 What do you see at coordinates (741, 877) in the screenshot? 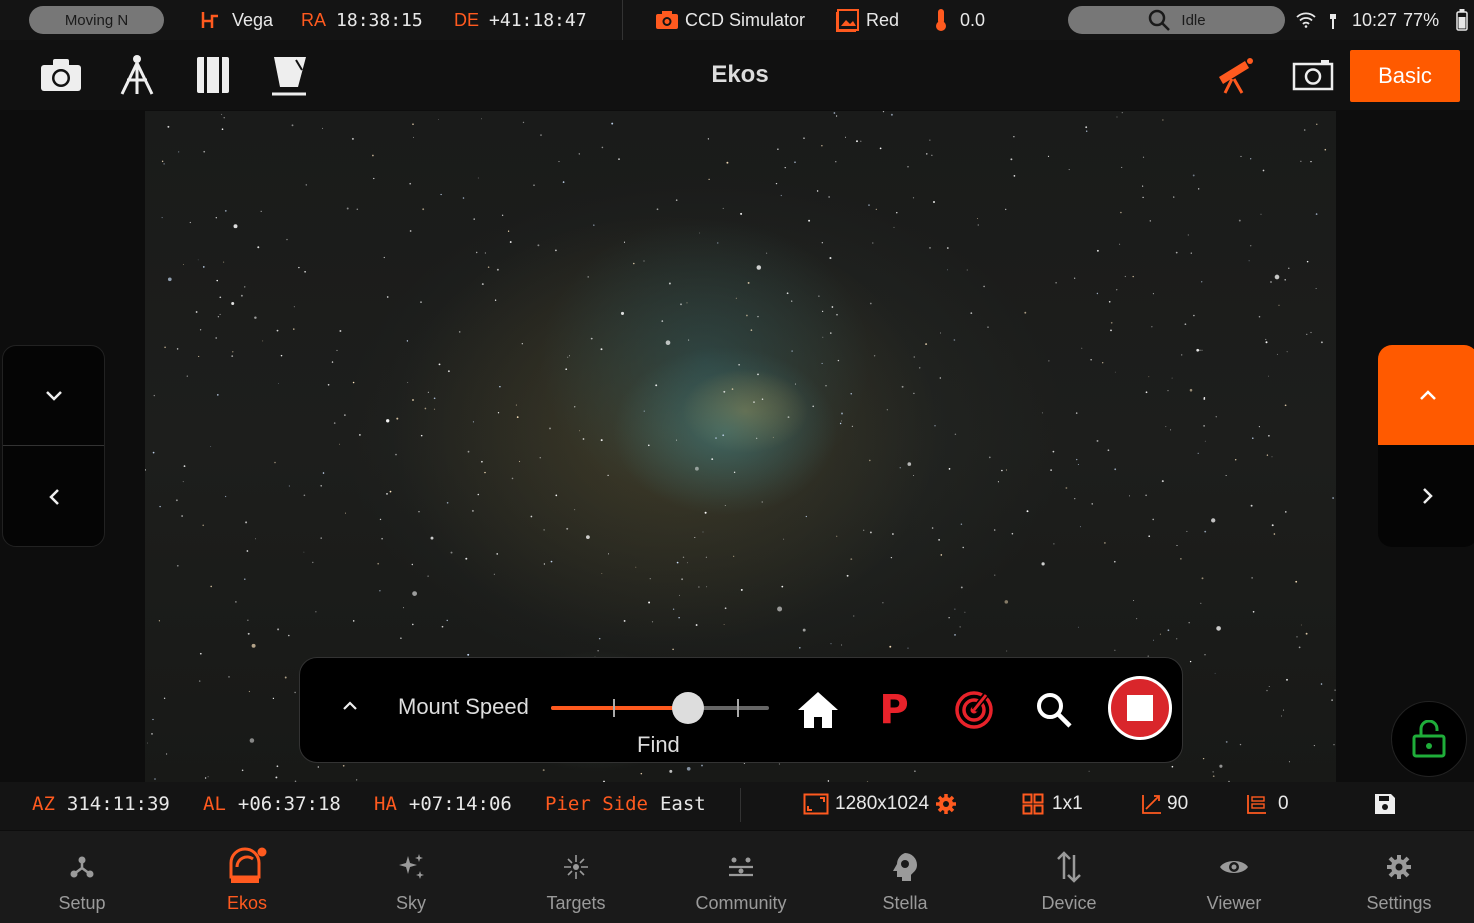
I see `nav-item-community: Community` at bounding box center [741, 877].